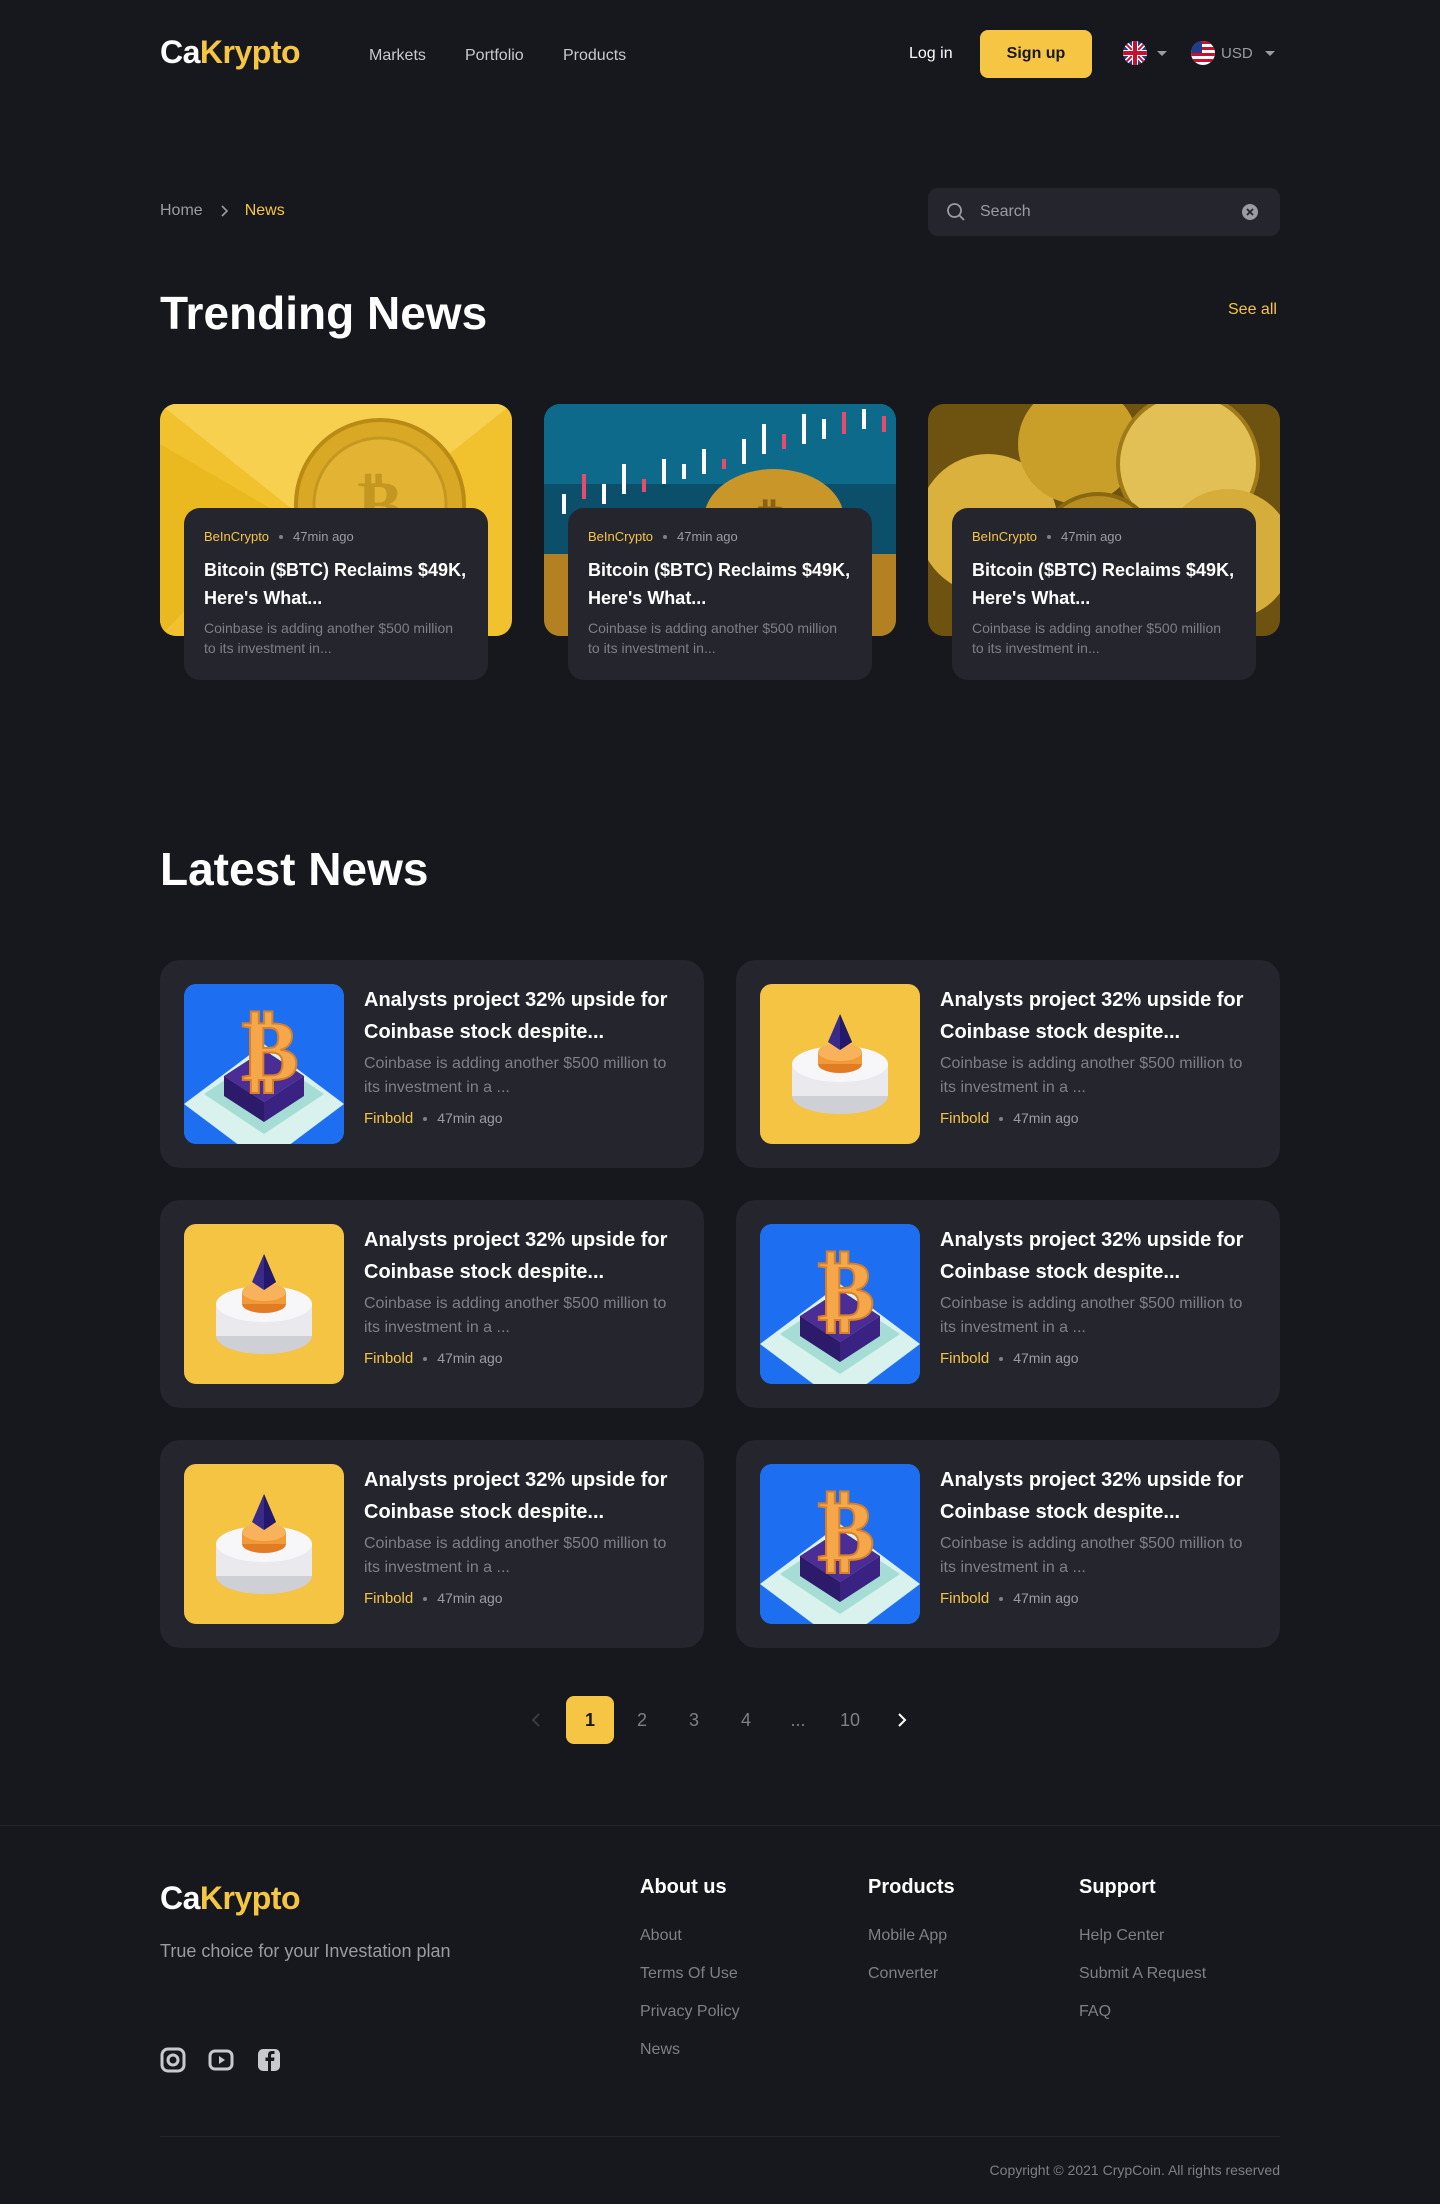  Describe the element at coordinates (173, 2060) in the screenshot. I see `instagram-icon` at that location.